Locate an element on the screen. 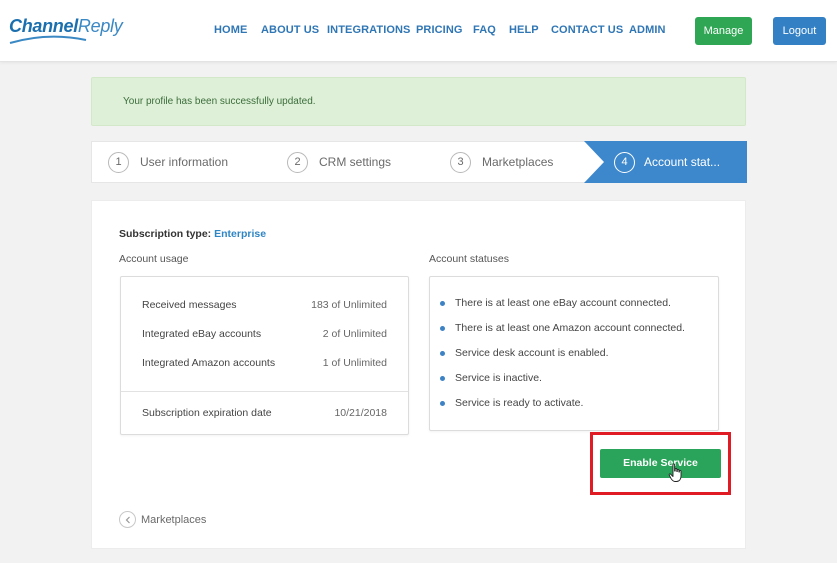  step-label: User information is located at coordinates (184, 162).